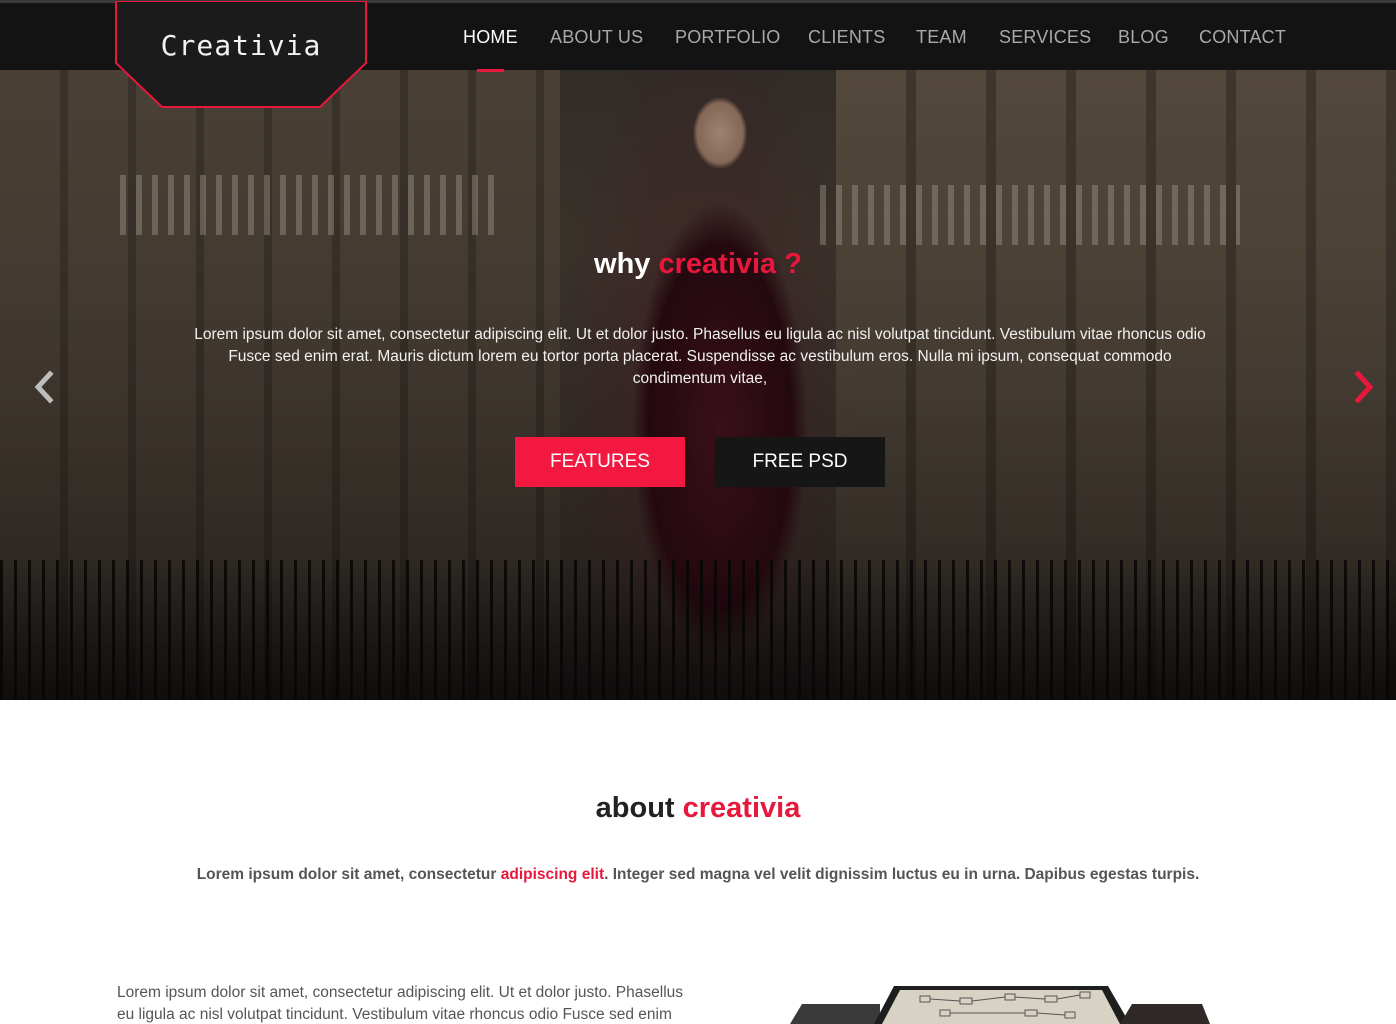 This screenshot has width=1396, height=1024. Describe the element at coordinates (635, 808) in the screenshot. I see `about-title-prefix: about` at that location.